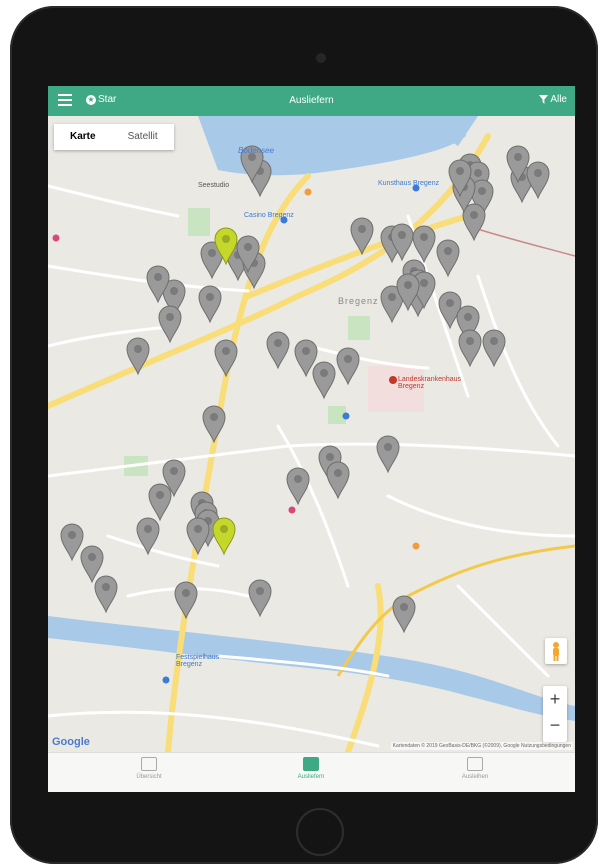  I want to click on calendar-icon, so click(149, 764).